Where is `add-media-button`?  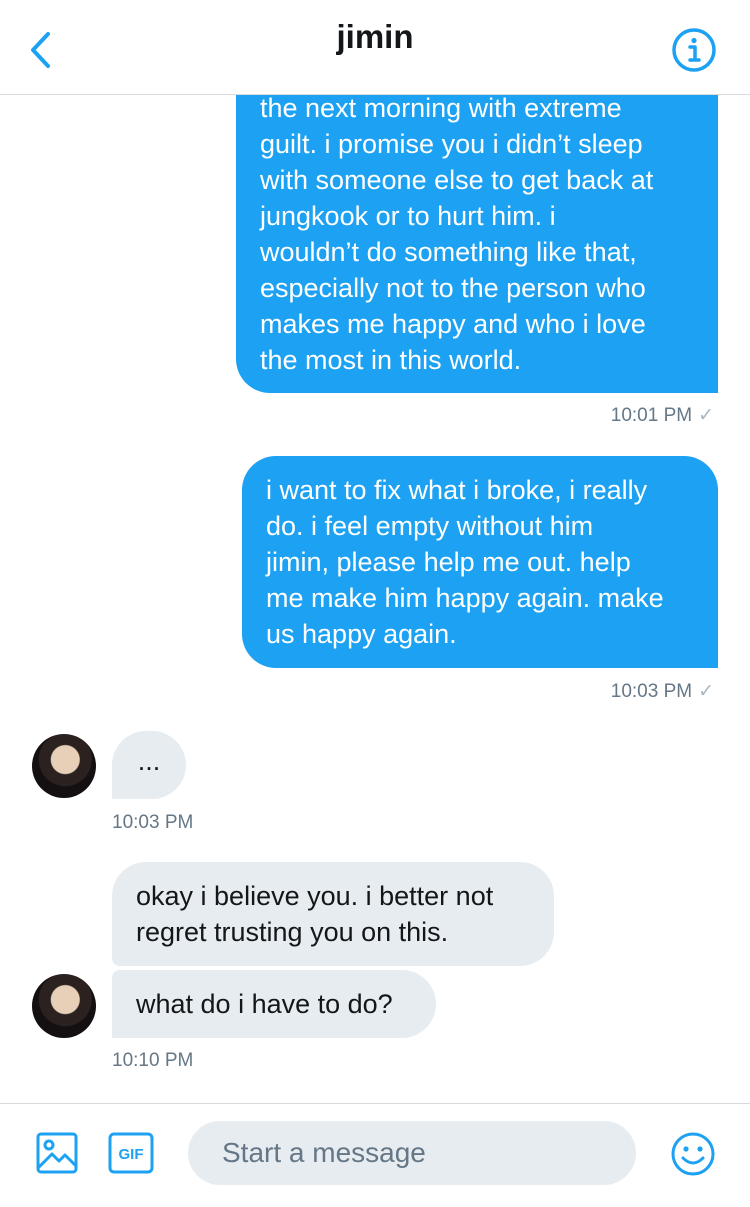 add-media-button is located at coordinates (57, 1153).